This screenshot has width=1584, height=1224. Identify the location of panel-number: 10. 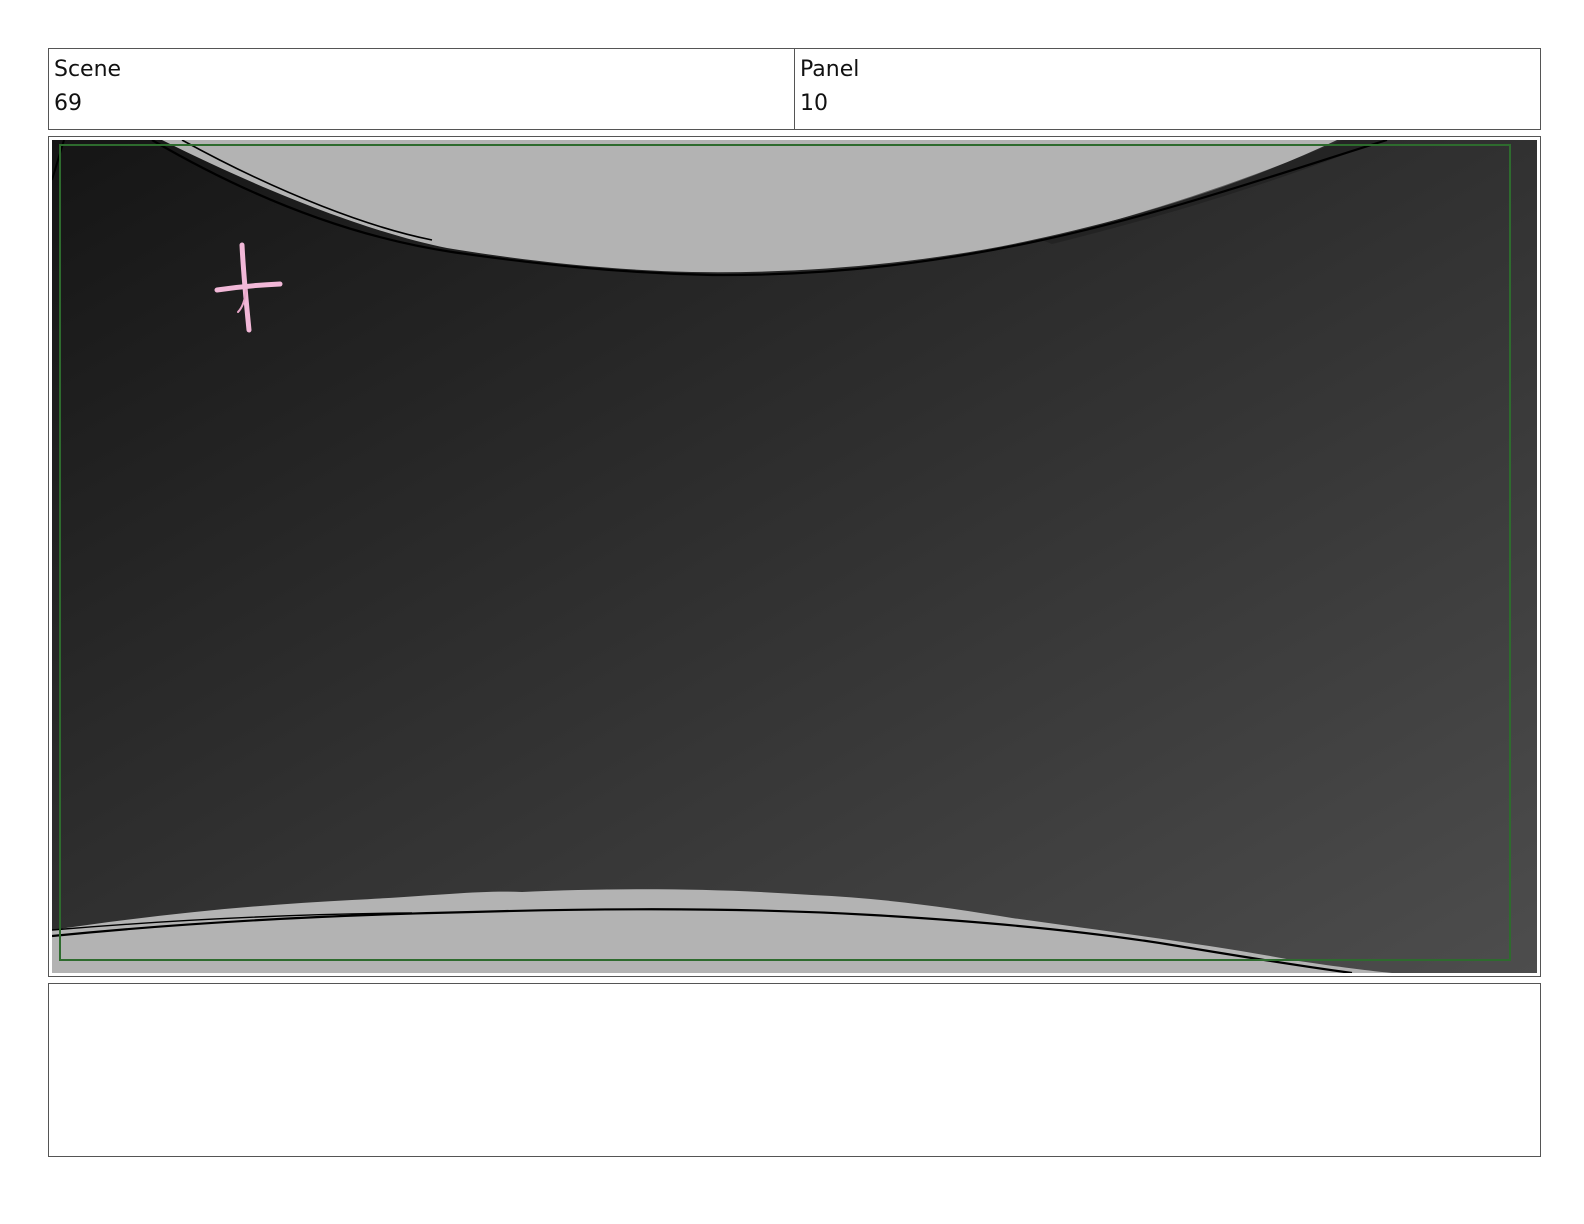
(1167, 104).